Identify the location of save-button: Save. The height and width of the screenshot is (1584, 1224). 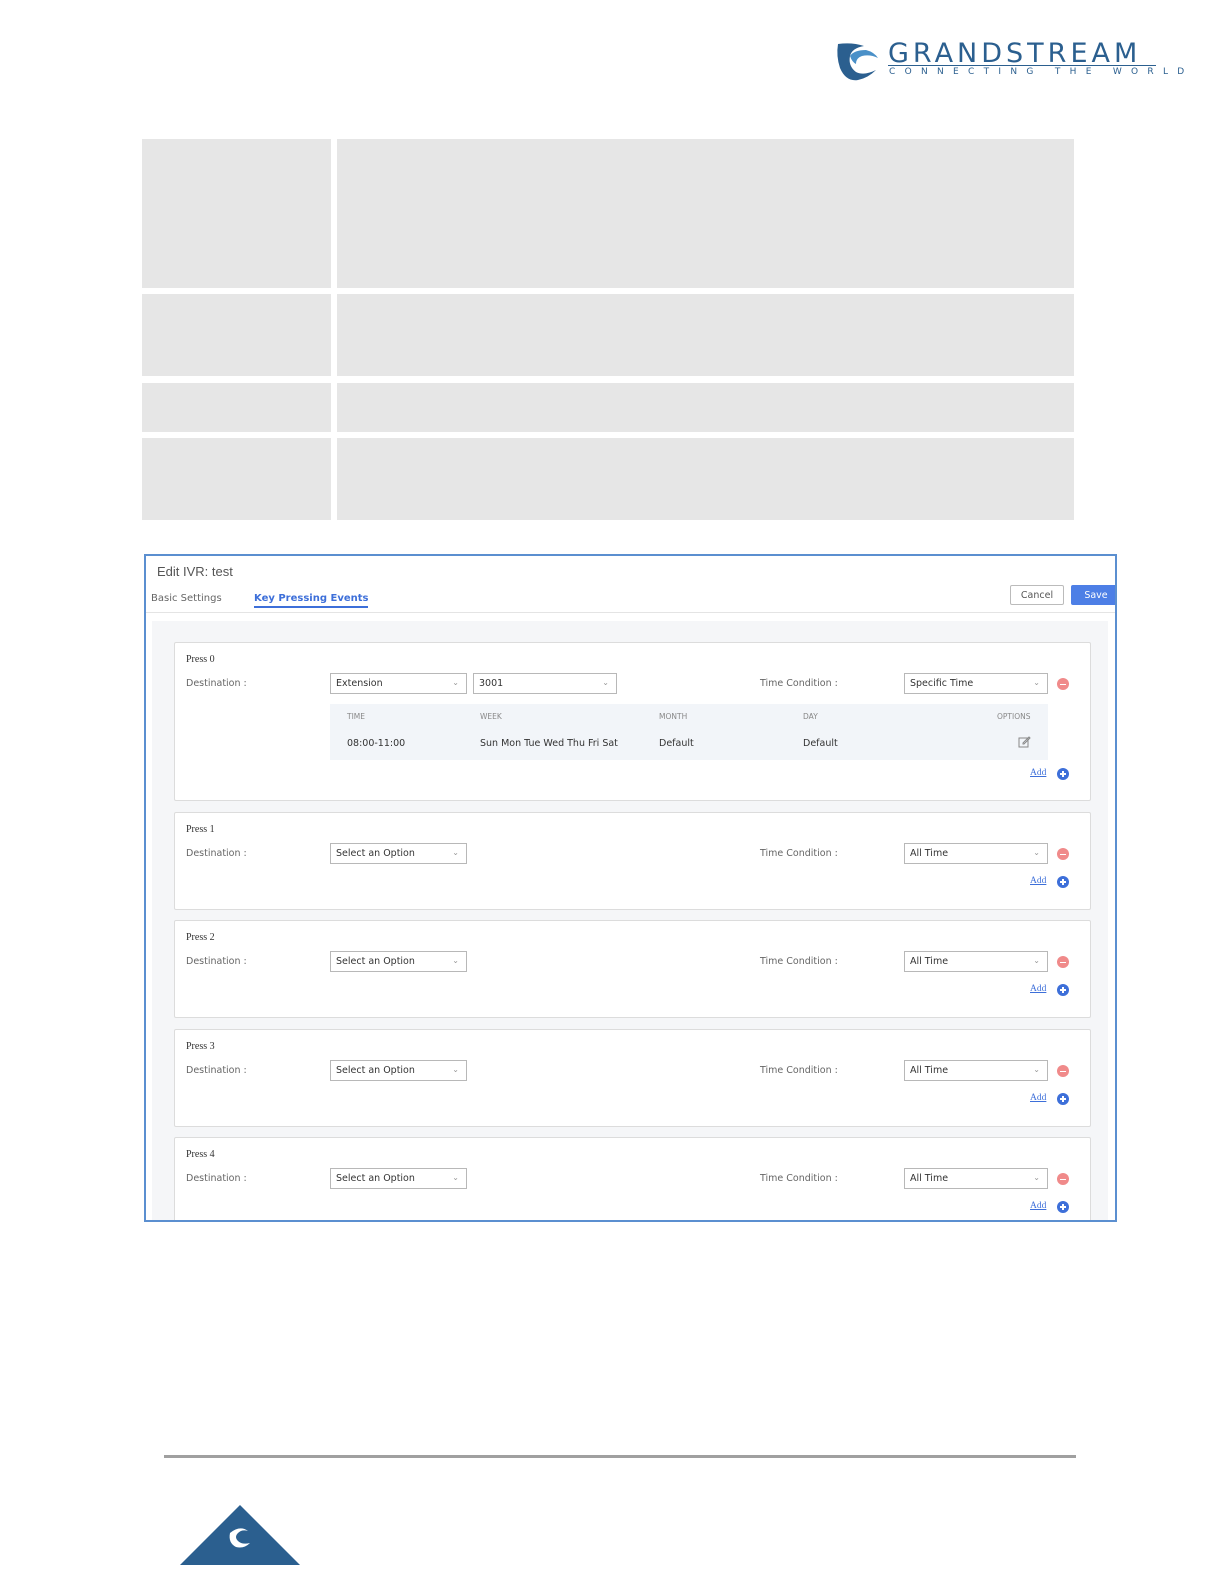
(1093, 595).